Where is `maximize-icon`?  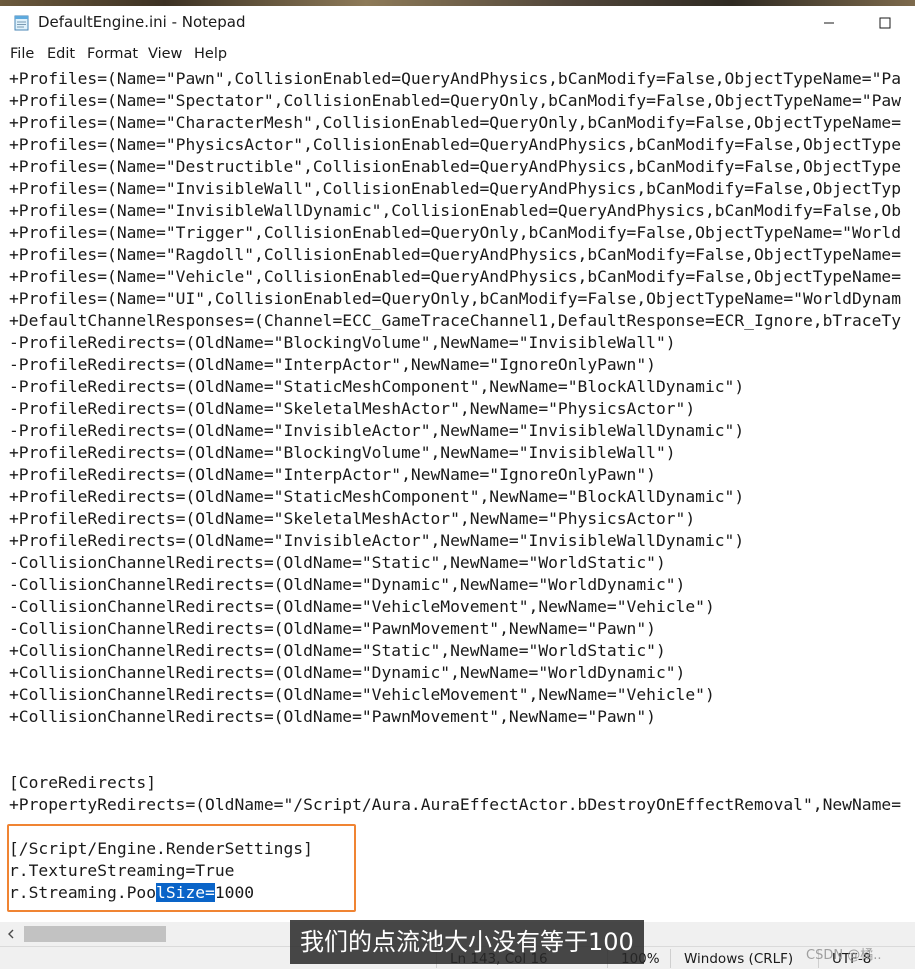 maximize-icon is located at coordinates (885, 23).